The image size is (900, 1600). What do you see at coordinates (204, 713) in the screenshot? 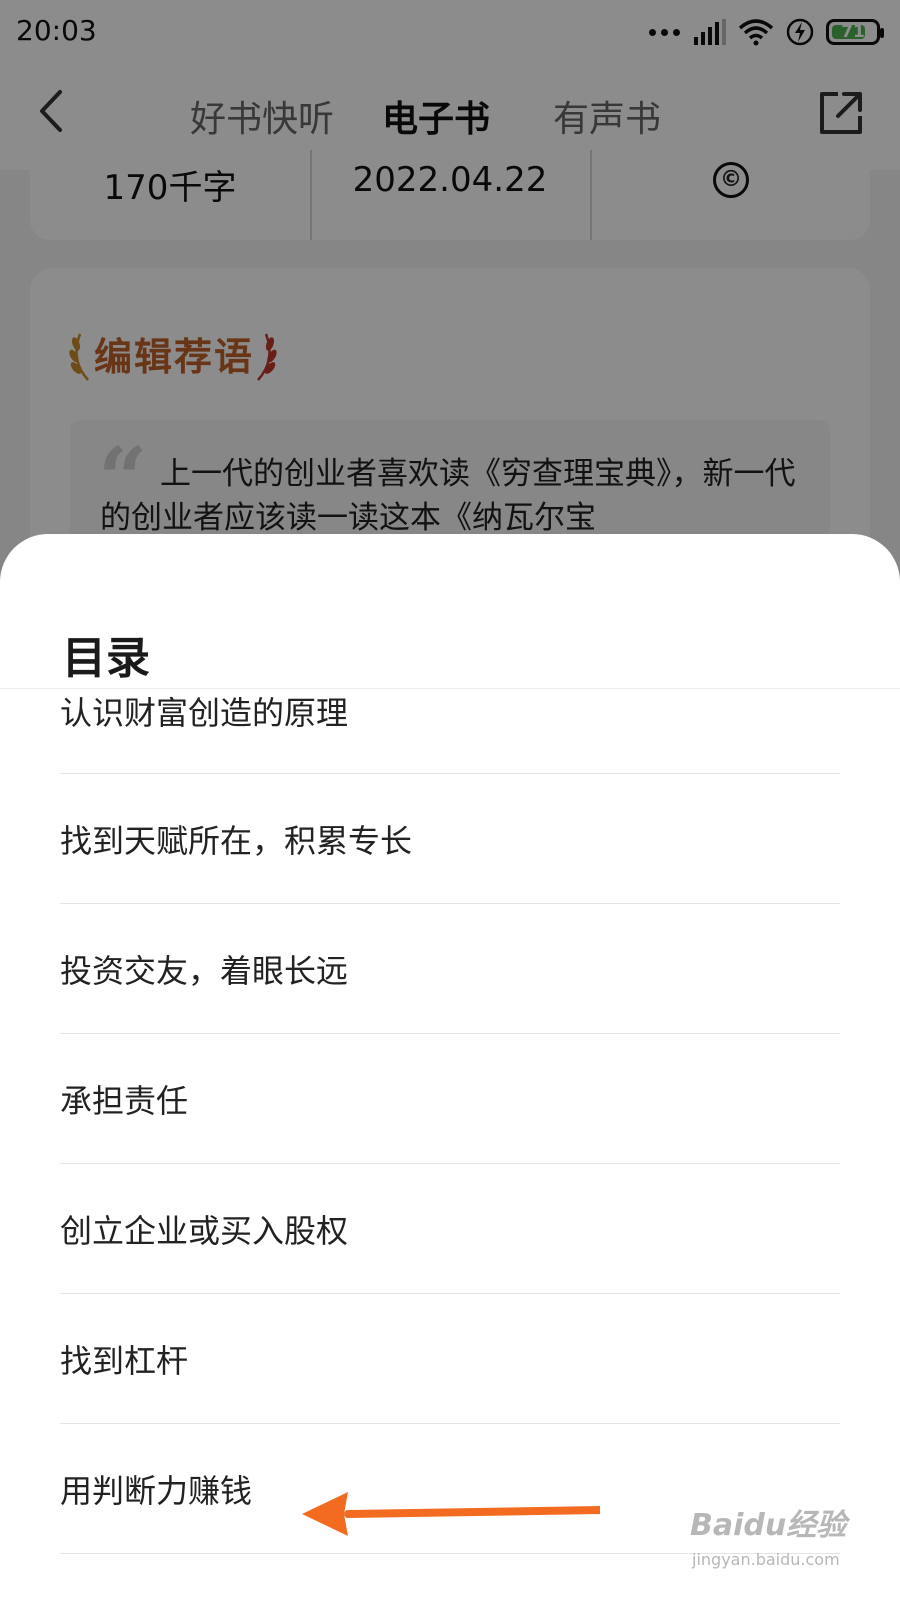
I see `toc-item-label: 认识财富创造的原理` at bounding box center [204, 713].